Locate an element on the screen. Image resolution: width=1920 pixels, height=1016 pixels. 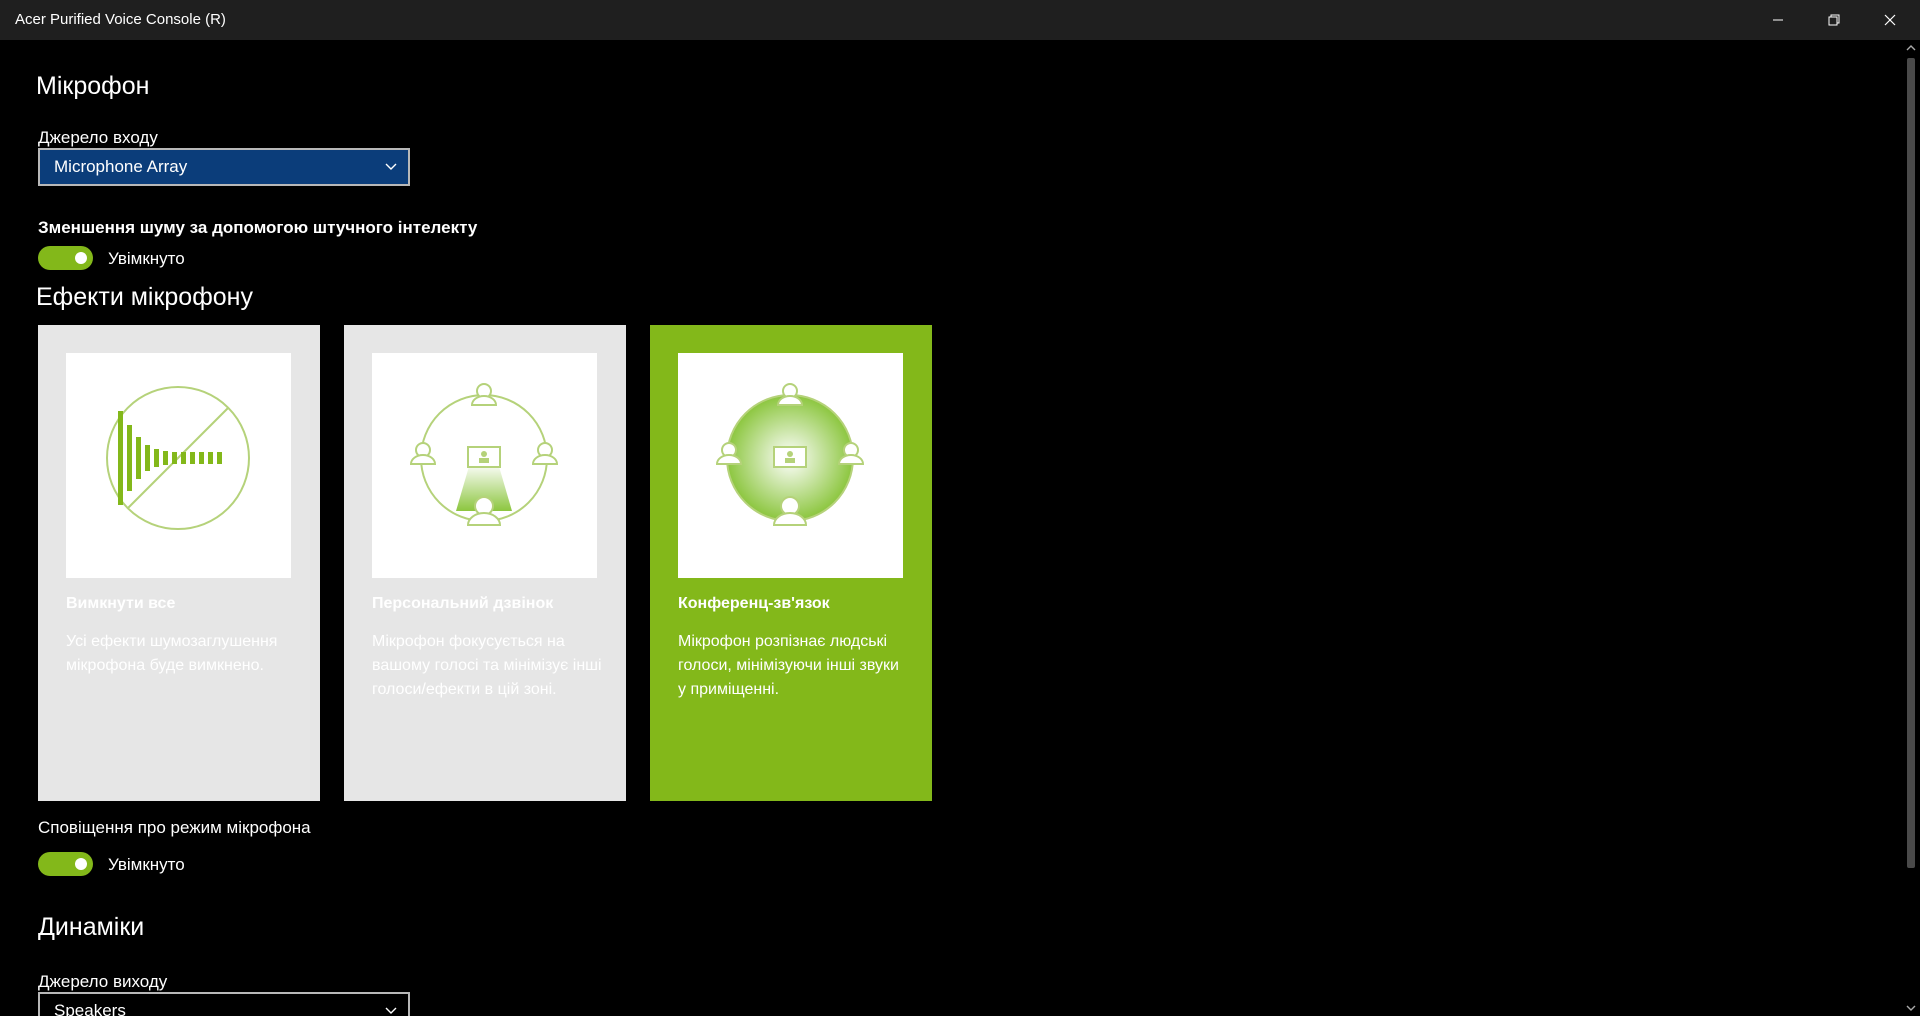
muted-waveform-icon is located at coordinates (178, 458).